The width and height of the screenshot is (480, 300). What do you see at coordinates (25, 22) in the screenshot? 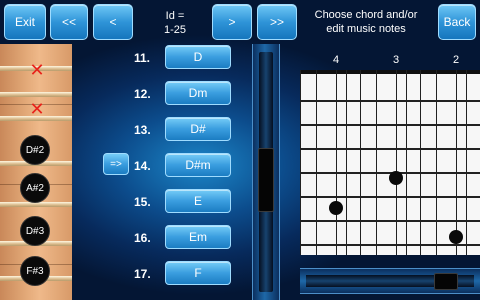
I see `exit-button: Exit` at bounding box center [25, 22].